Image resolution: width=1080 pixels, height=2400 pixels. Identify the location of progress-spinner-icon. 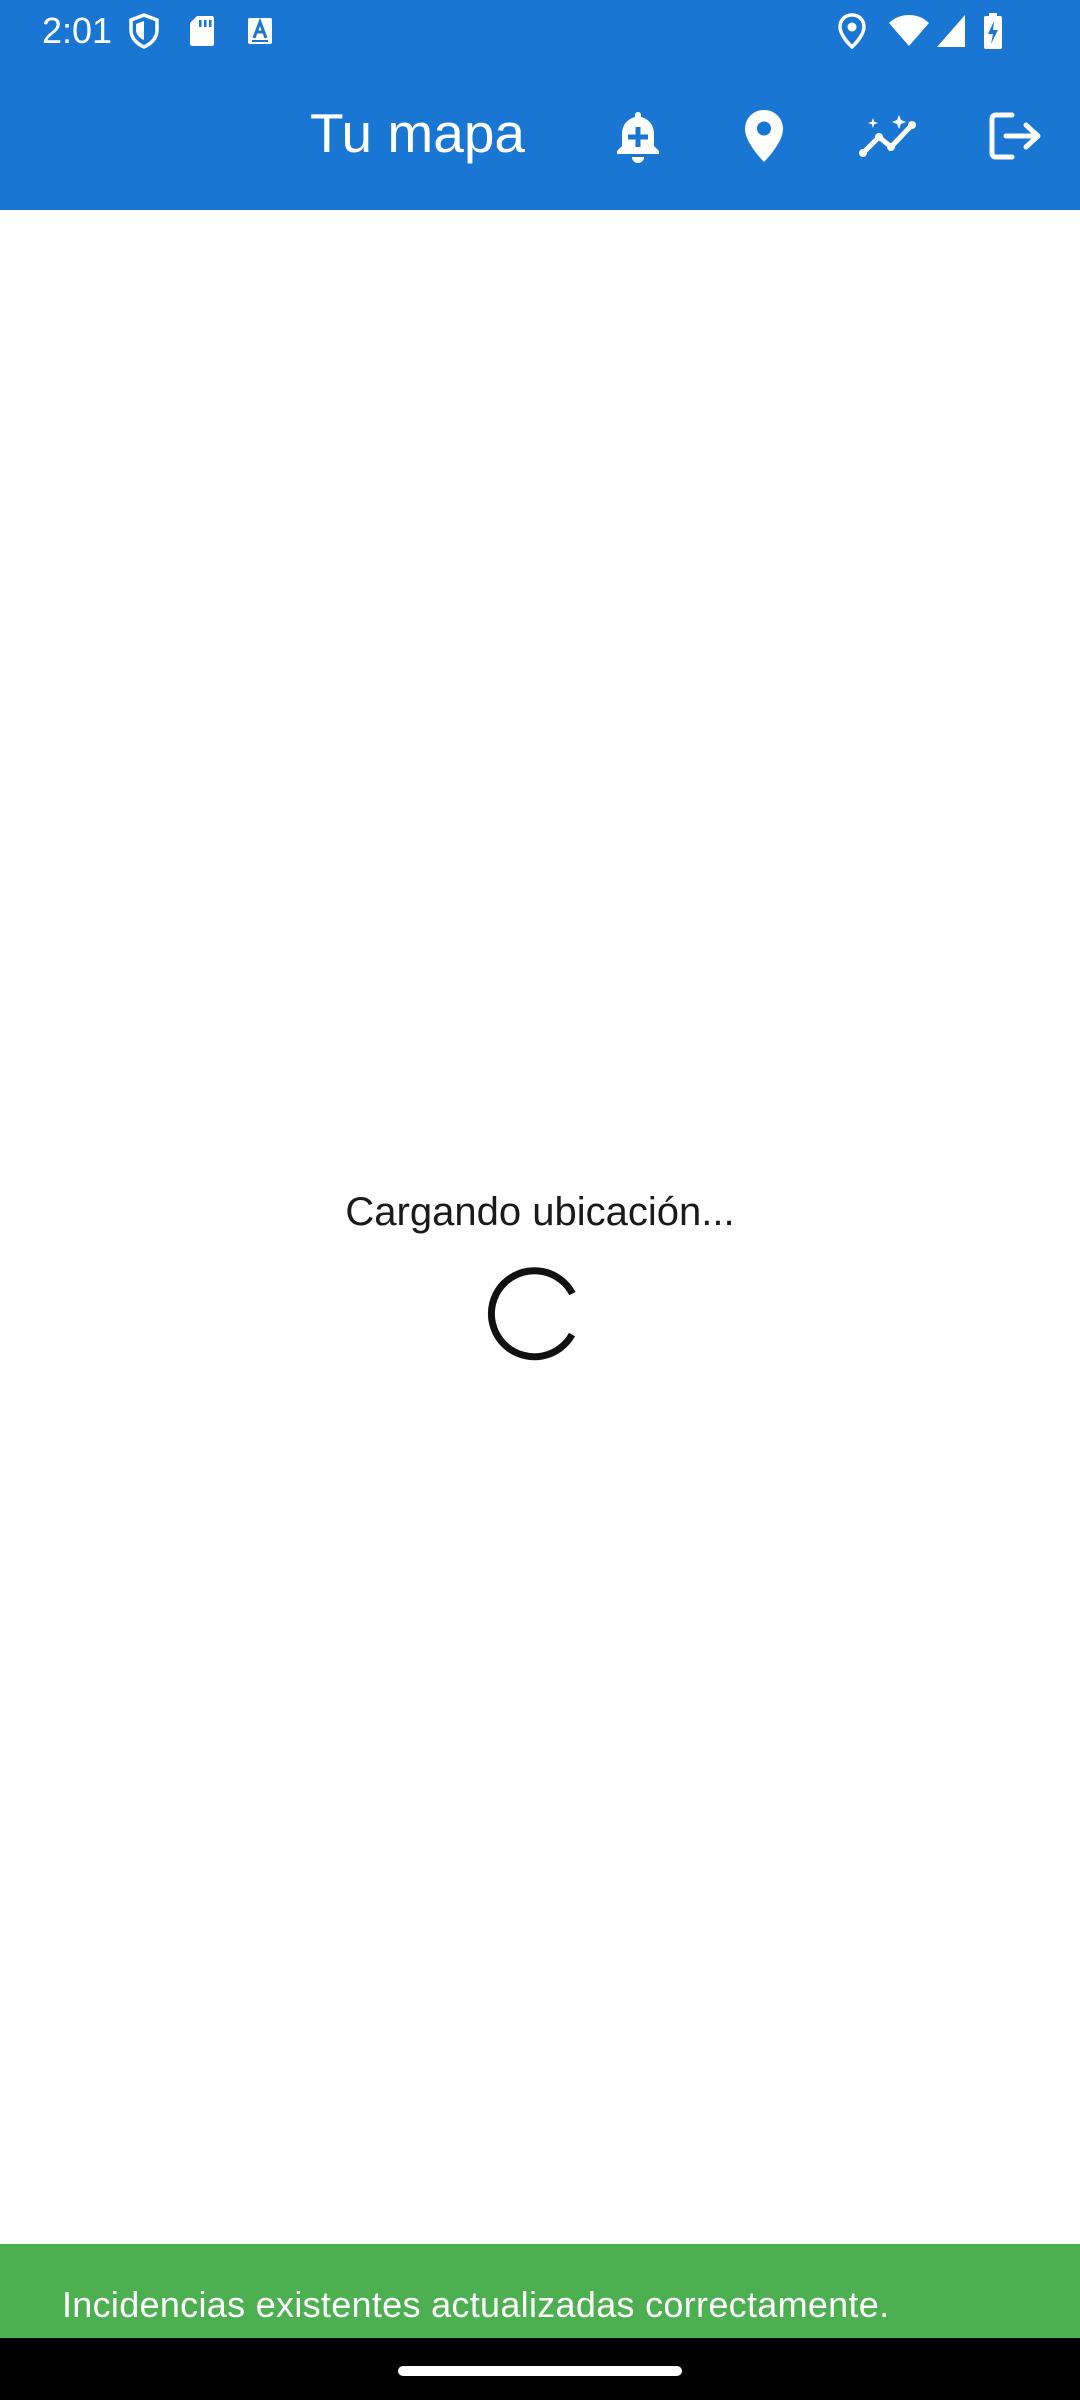
(531, 1314).